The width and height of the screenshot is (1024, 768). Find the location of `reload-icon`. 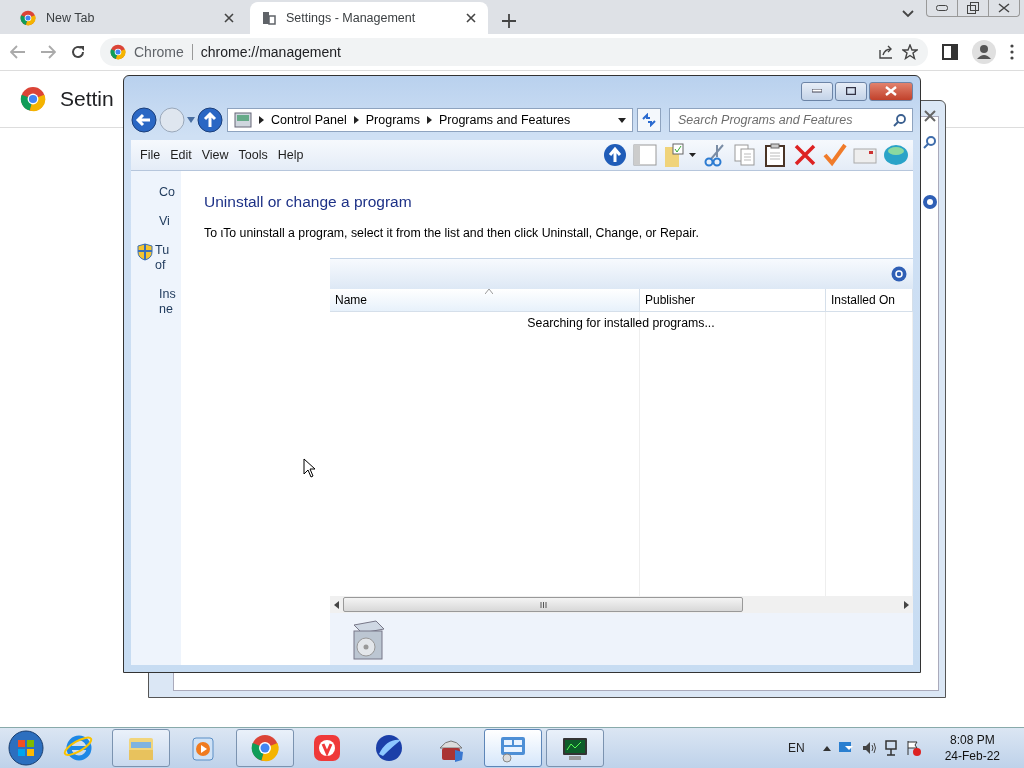

reload-icon is located at coordinates (78, 52).